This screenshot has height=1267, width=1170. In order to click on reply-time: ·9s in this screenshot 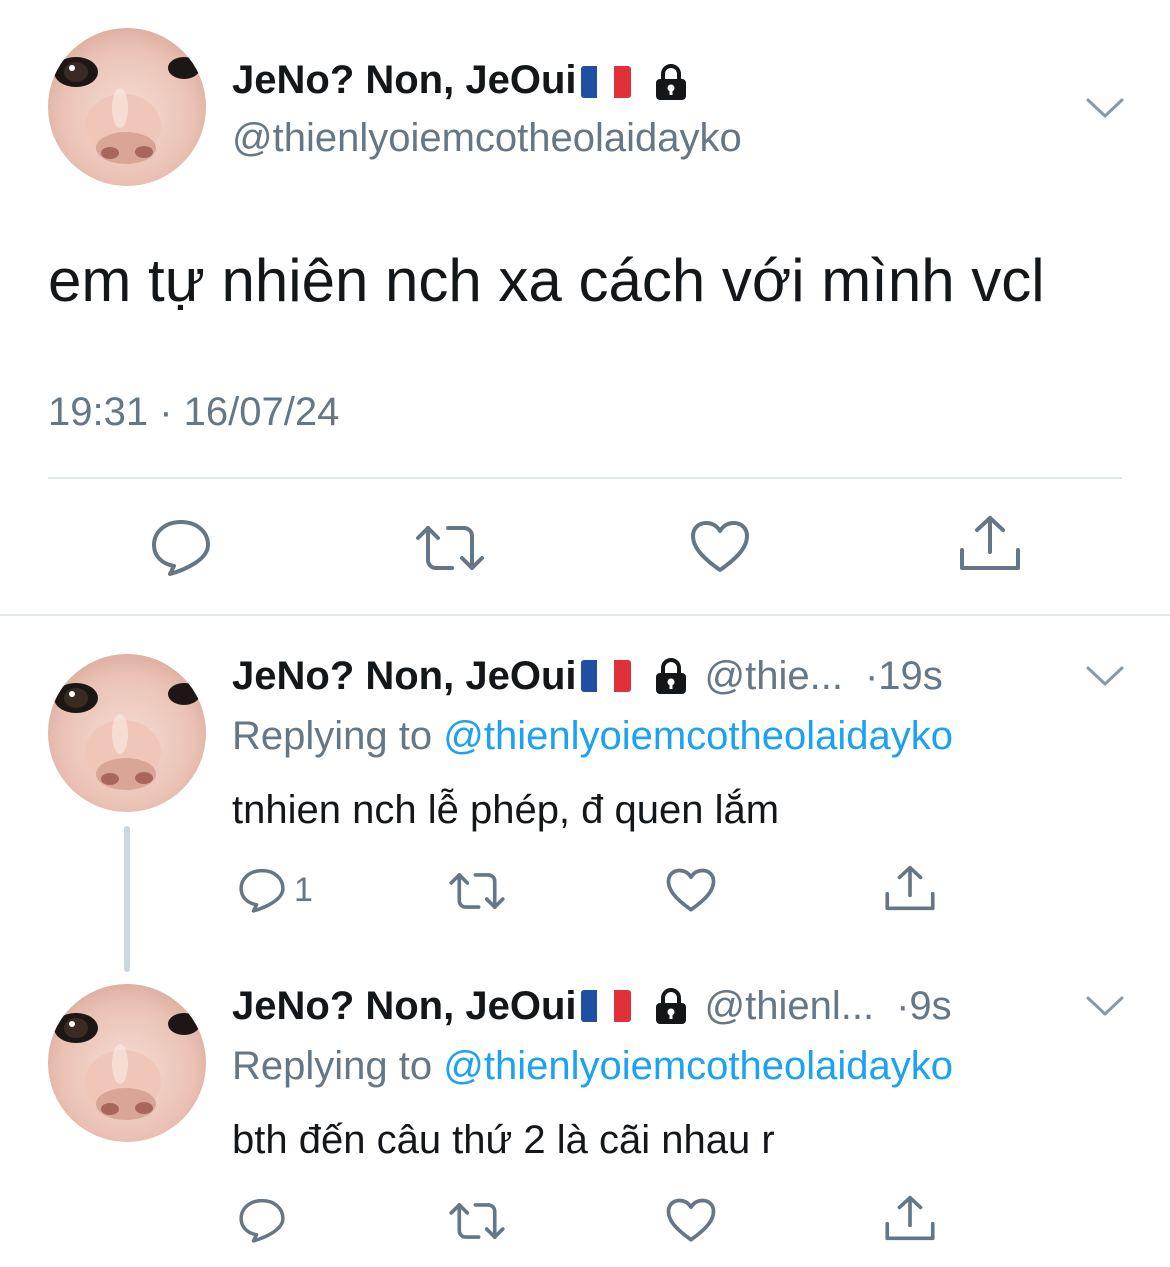, I will do `click(924, 1006)`.